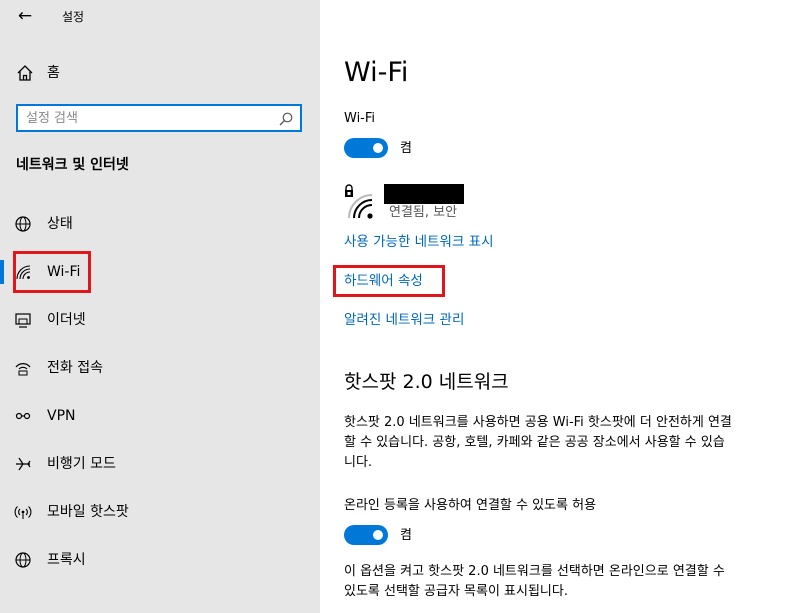 The image size is (809, 613). I want to click on sidebar-item-label: 프록시, so click(66, 560).